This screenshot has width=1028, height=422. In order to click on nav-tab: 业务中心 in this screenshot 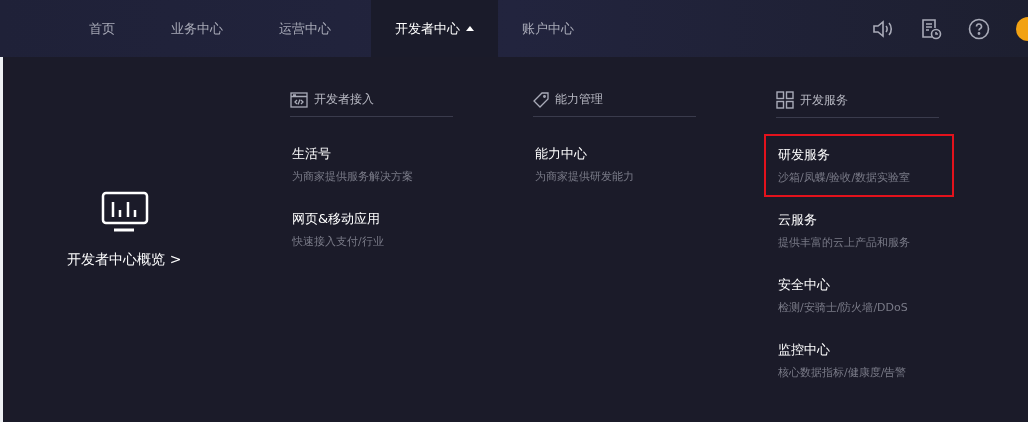, I will do `click(197, 28)`.